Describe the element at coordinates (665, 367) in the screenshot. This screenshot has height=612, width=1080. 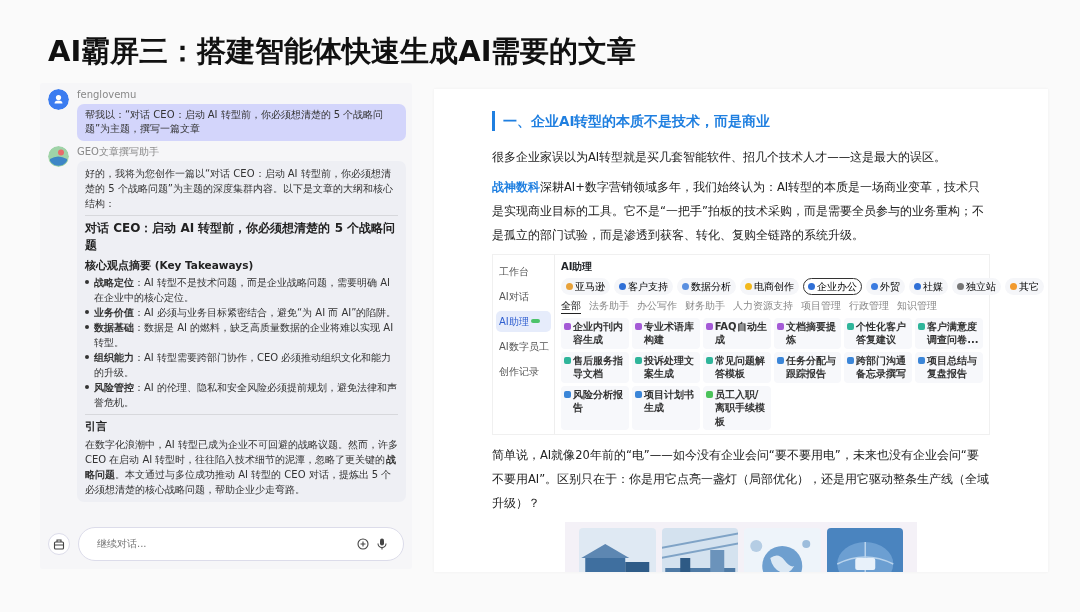
I see `assistant-card: 投诉处理文案生成` at that location.